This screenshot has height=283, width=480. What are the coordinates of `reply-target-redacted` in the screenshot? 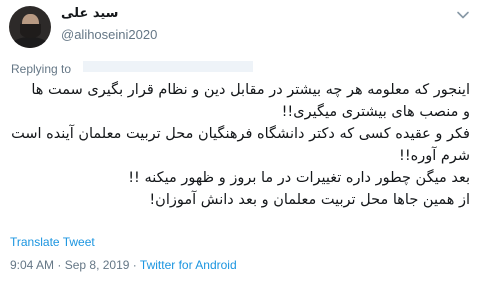 It's located at (168, 66).